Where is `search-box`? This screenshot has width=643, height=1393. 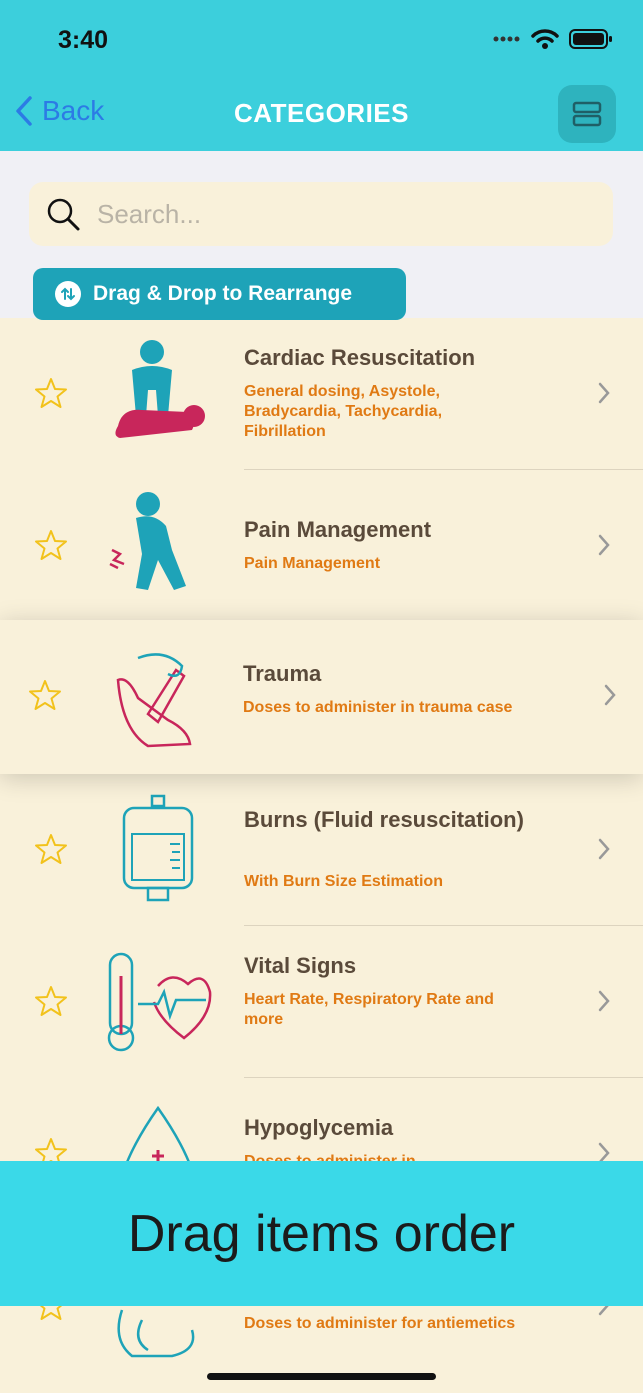
search-box is located at coordinates (321, 214).